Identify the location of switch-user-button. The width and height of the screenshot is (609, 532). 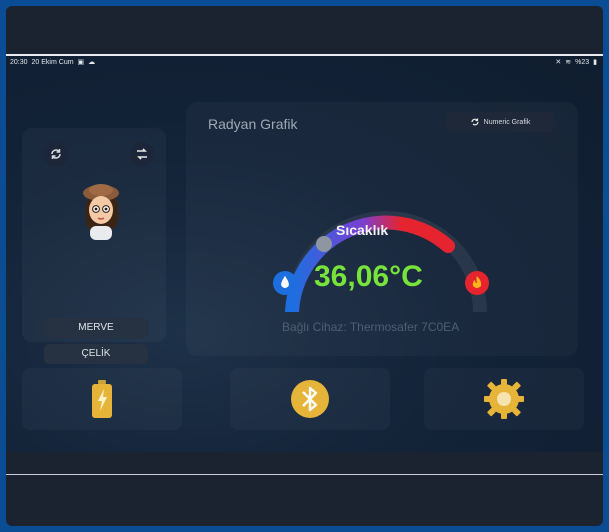
(142, 154).